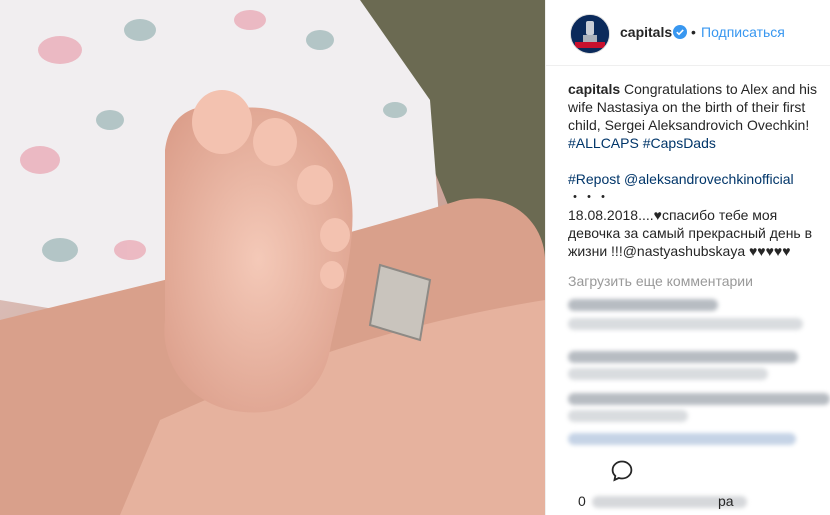 The height and width of the screenshot is (515, 830). I want to click on post-username: capitals, so click(646, 32).